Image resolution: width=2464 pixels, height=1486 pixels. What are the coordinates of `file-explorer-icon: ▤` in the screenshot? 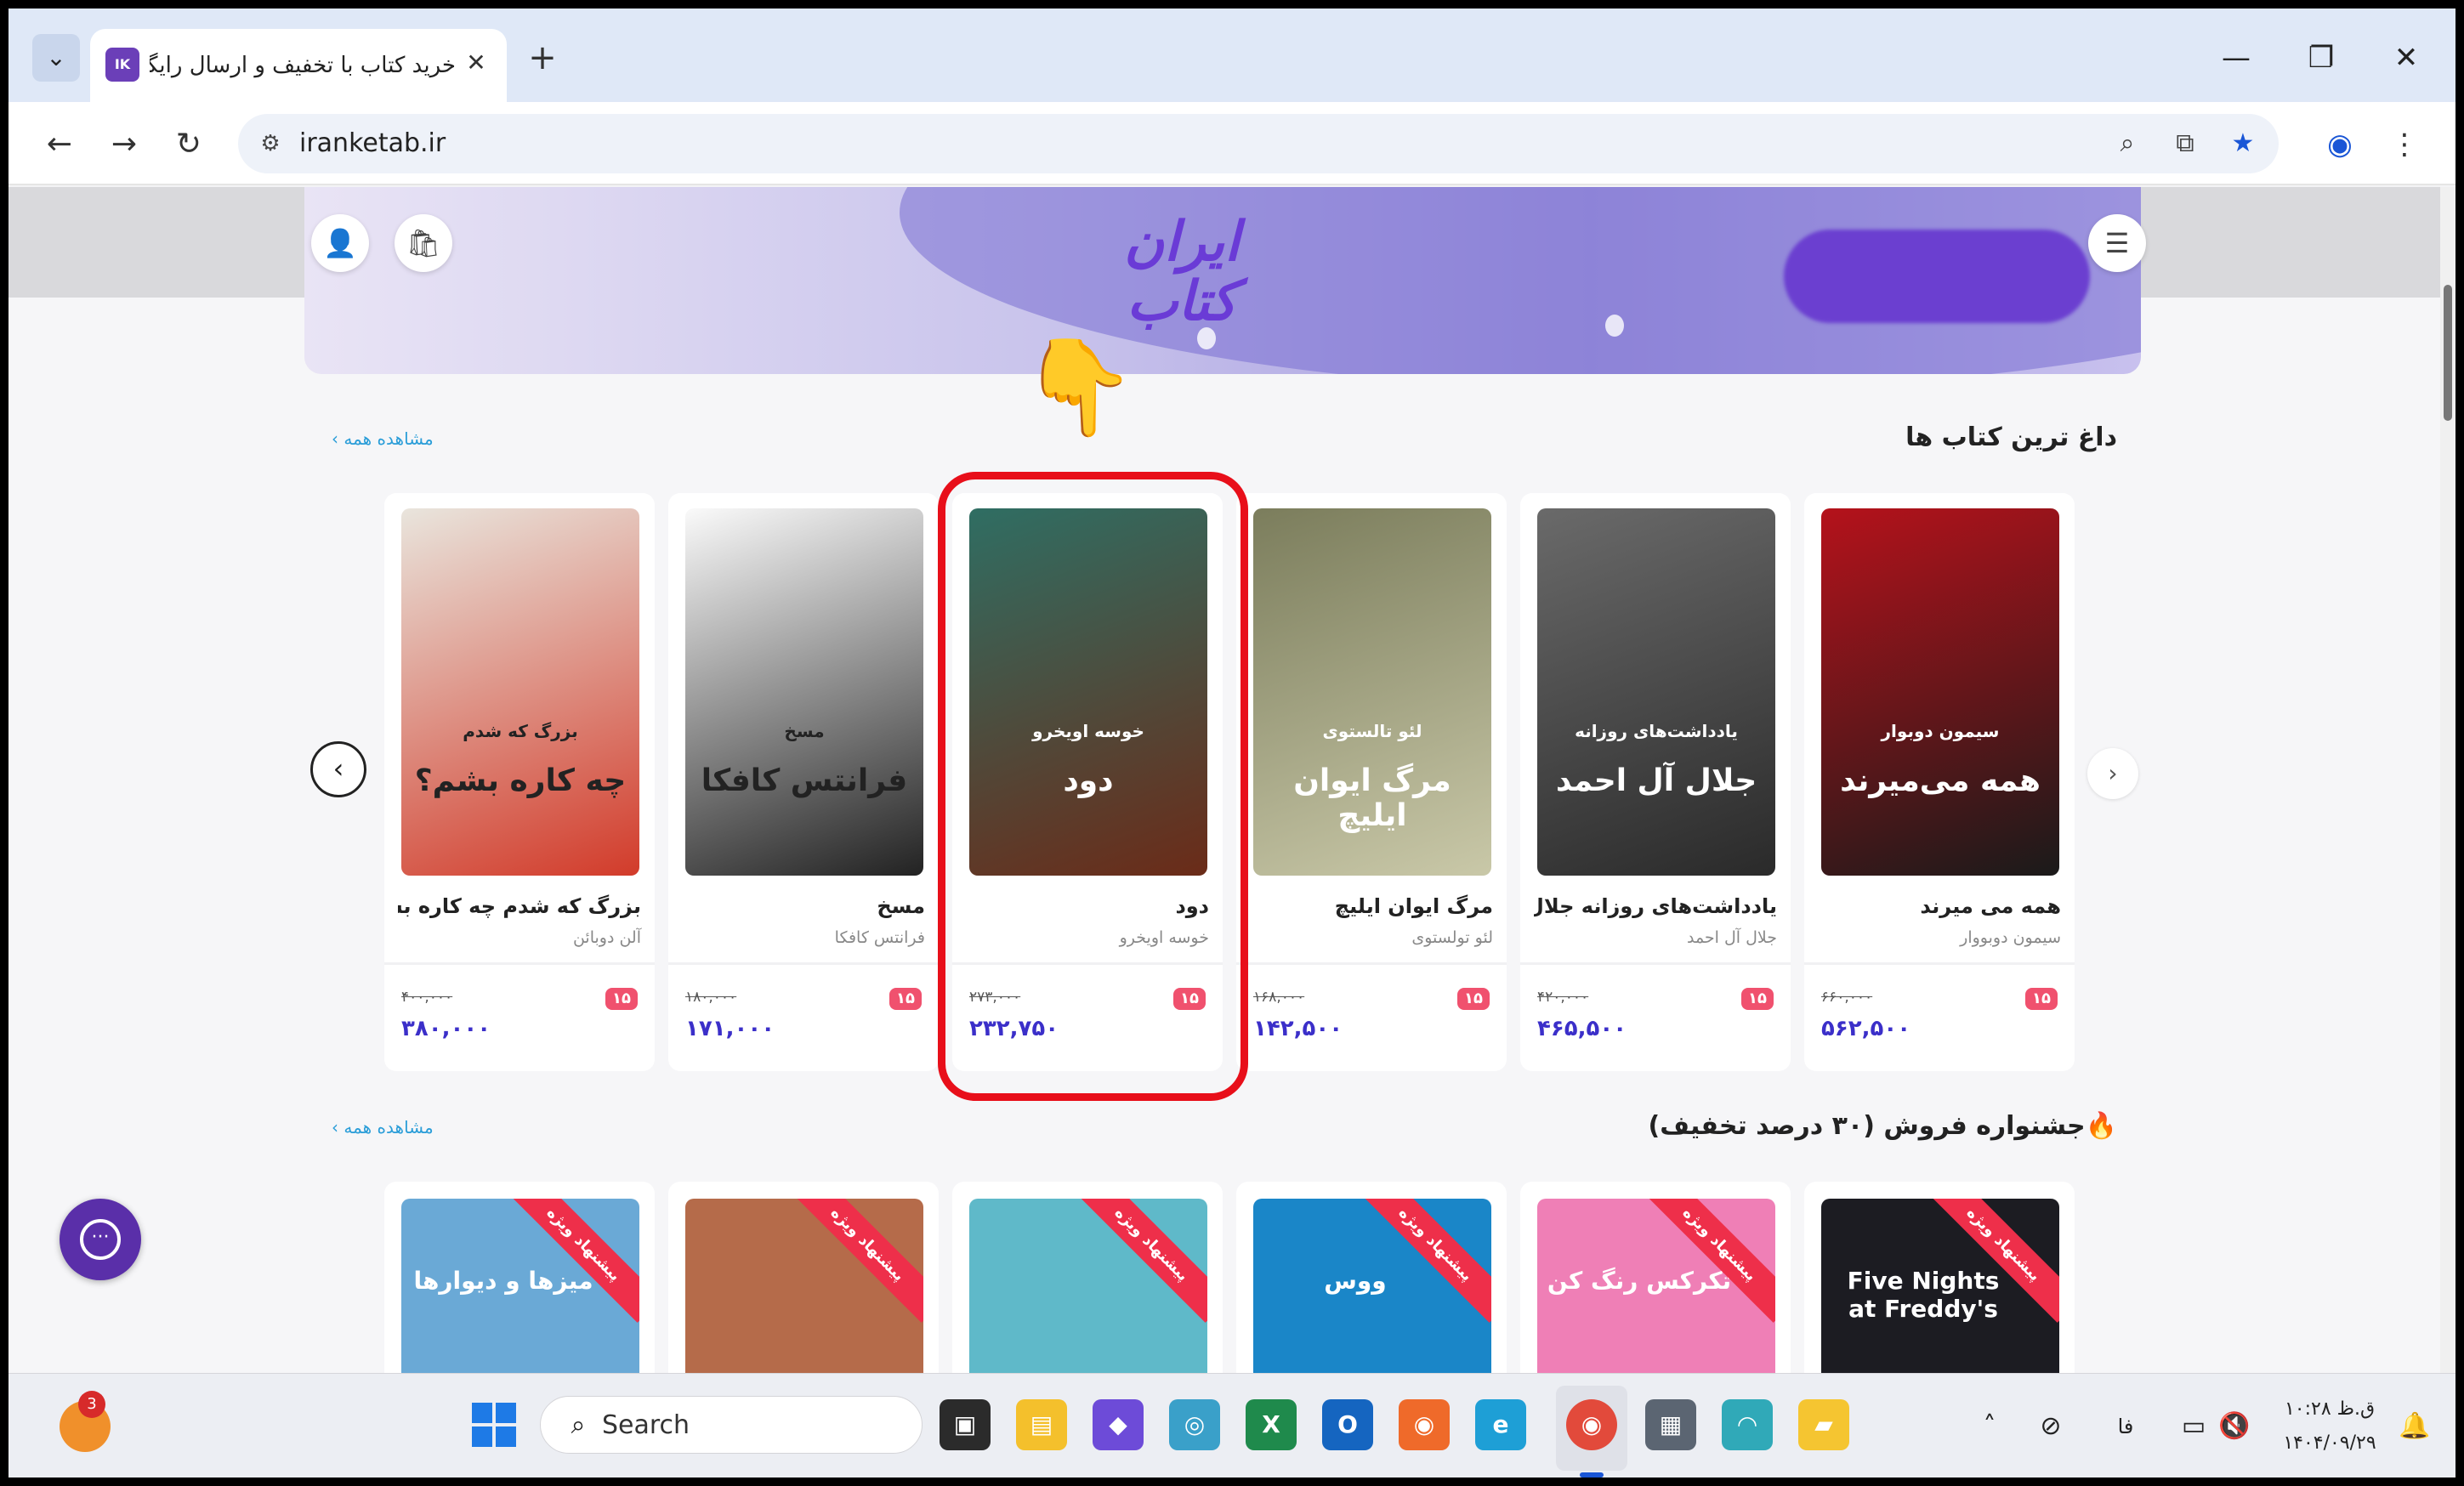 It's located at (1041, 1424).